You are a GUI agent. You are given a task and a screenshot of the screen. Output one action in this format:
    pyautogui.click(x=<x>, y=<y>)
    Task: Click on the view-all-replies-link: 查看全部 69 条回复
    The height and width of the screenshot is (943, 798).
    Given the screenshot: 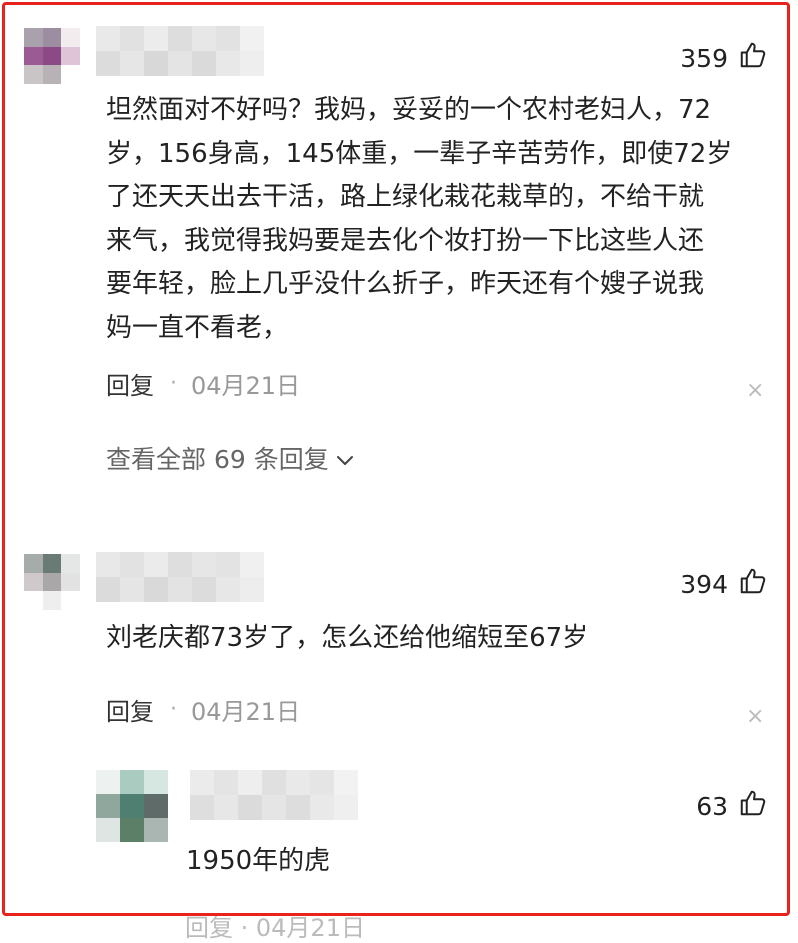 What is the action you would take?
    pyautogui.click(x=230, y=458)
    